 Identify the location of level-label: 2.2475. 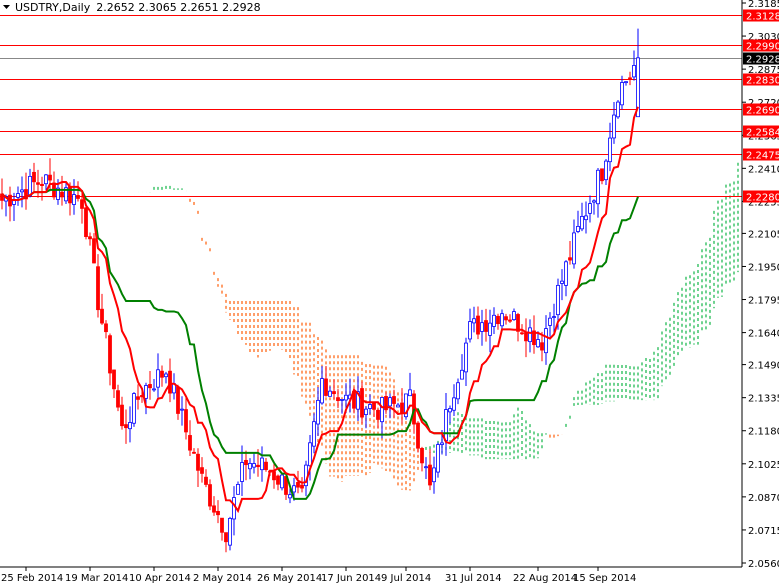
(762, 156).